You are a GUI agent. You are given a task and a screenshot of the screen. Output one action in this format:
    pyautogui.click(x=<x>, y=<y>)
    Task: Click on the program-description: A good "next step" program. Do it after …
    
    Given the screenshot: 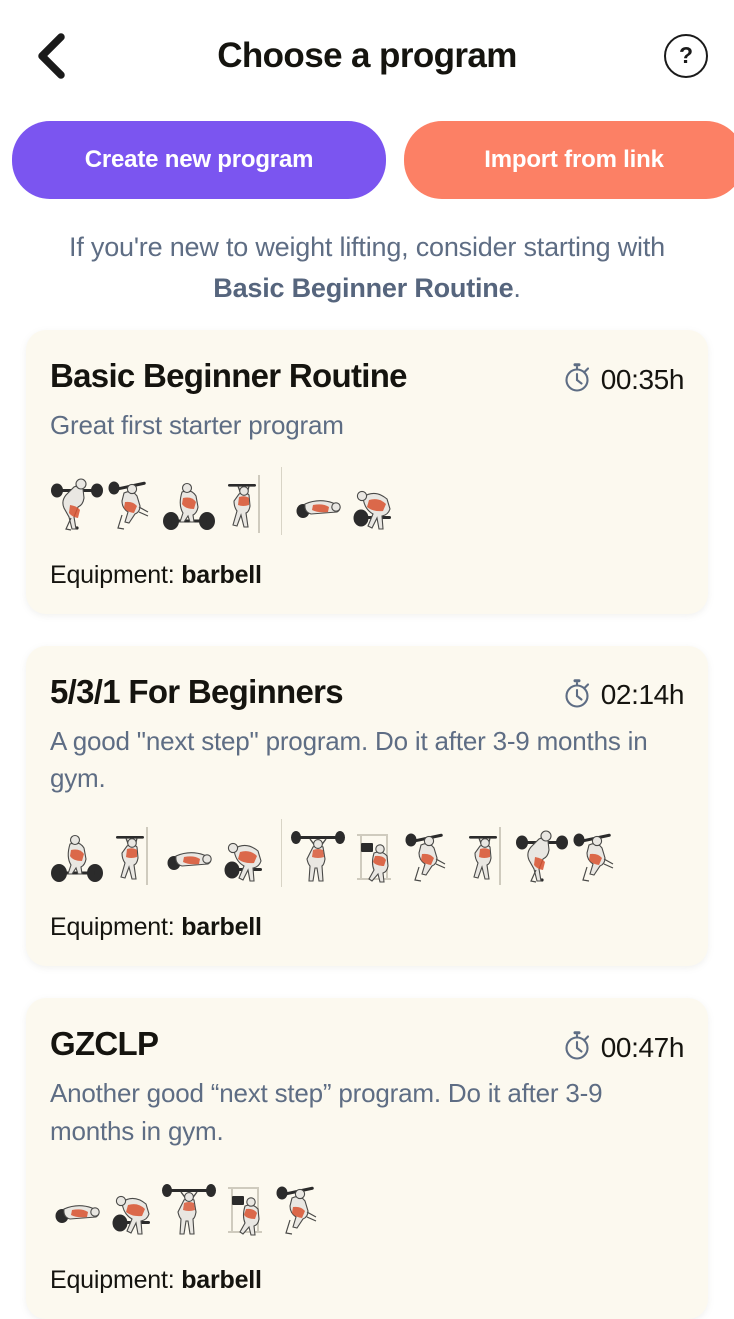 What is the action you would take?
    pyautogui.click(x=349, y=759)
    